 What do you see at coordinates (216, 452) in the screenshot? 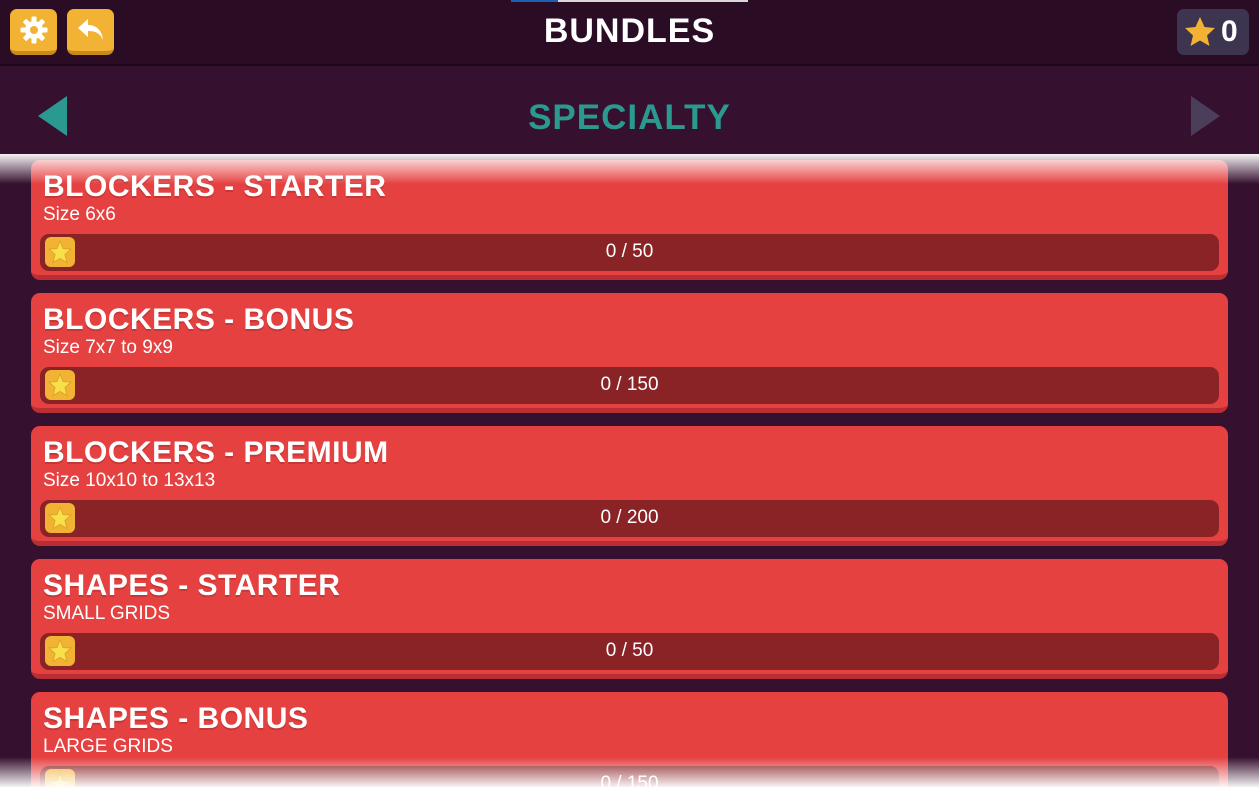
I see `bundle-name: BLOCKERS - PREMIUM` at bounding box center [216, 452].